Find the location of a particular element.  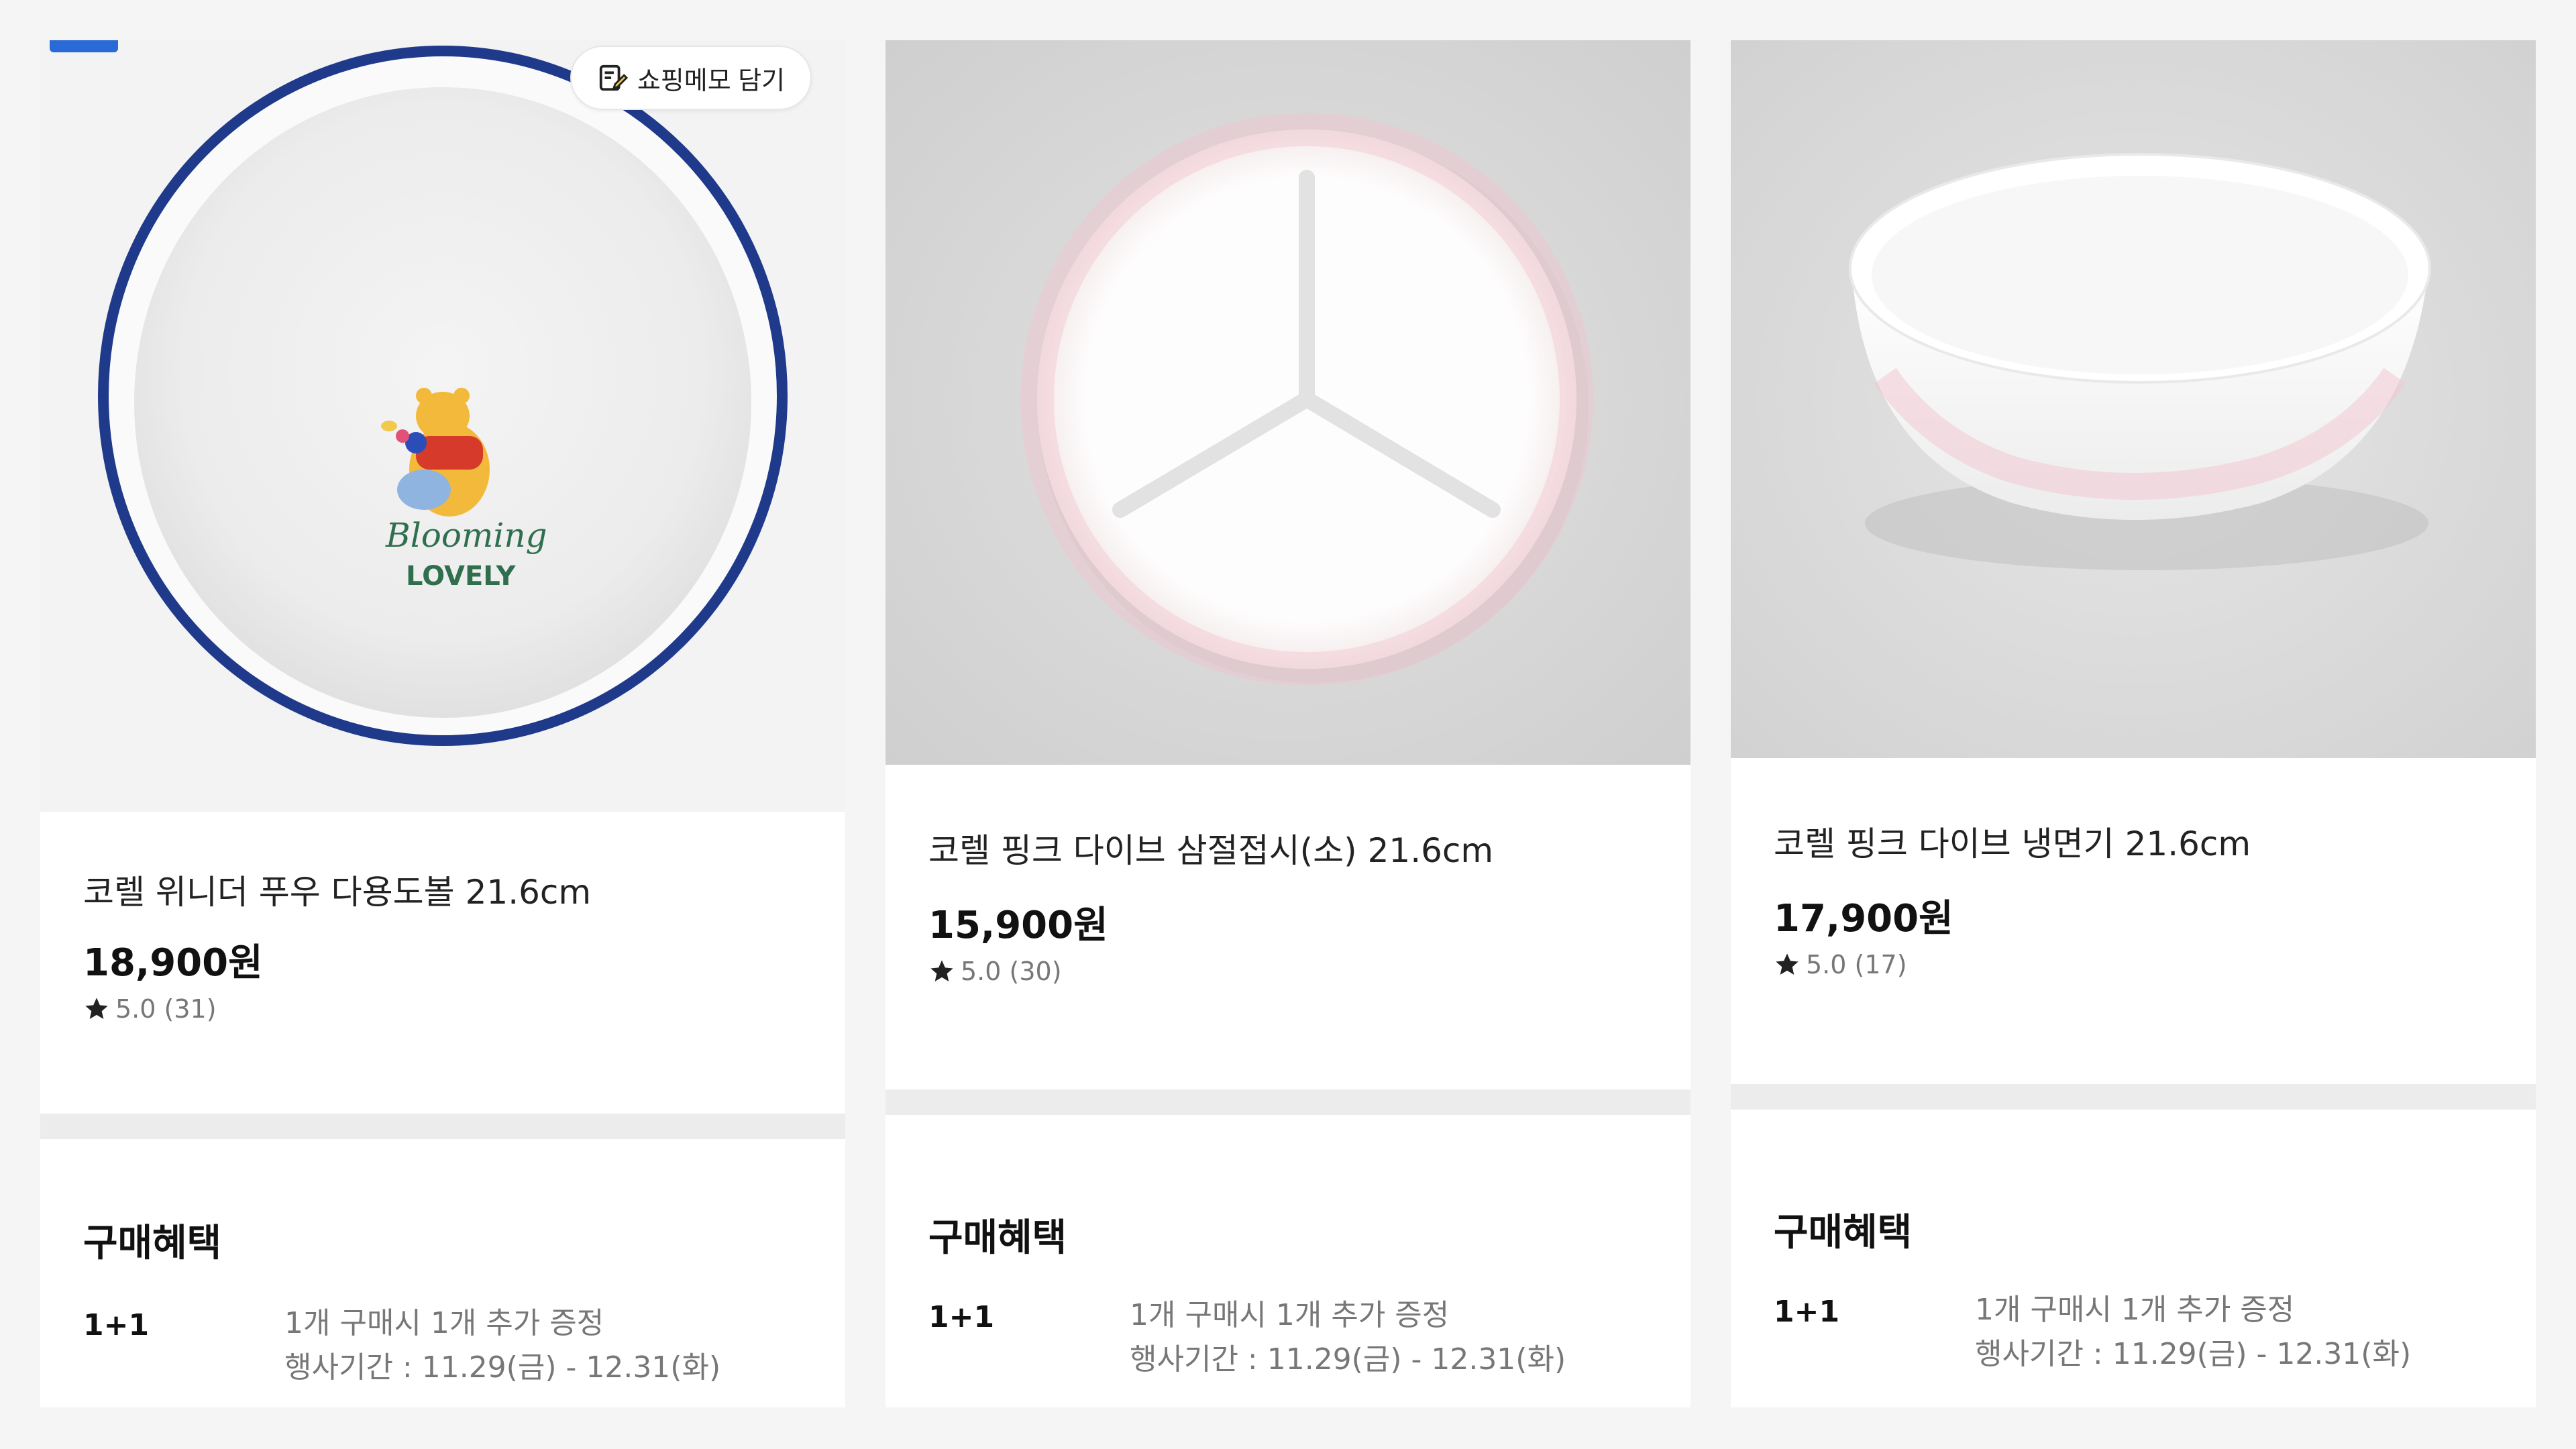

plate-art-line1: Blooming is located at coordinates (466, 535).